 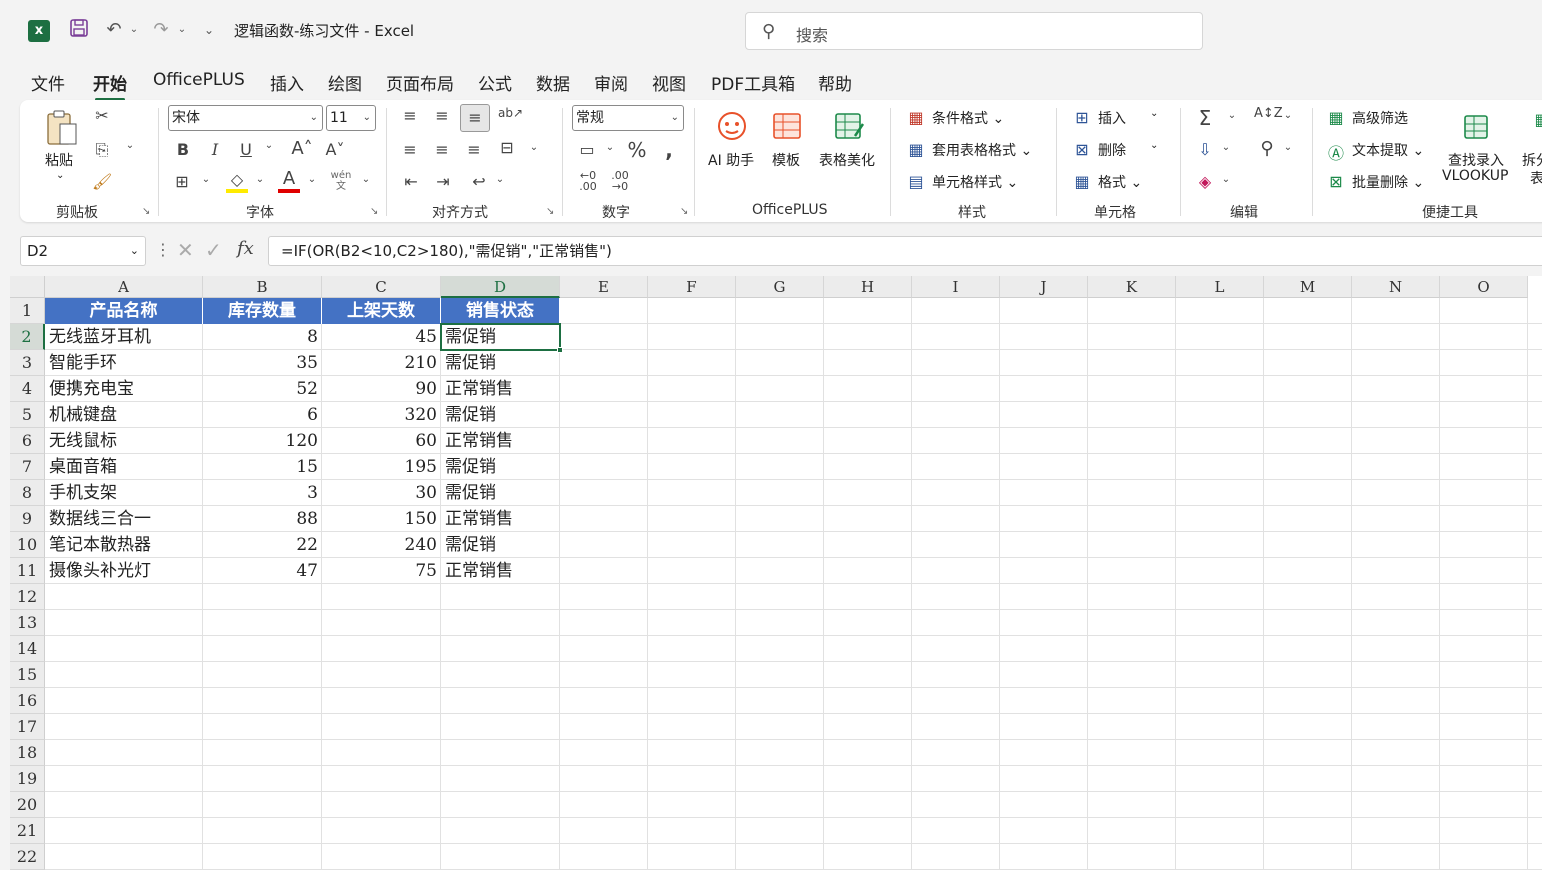 What do you see at coordinates (381, 389) in the screenshot?
I see `cell-c4: 90` at bounding box center [381, 389].